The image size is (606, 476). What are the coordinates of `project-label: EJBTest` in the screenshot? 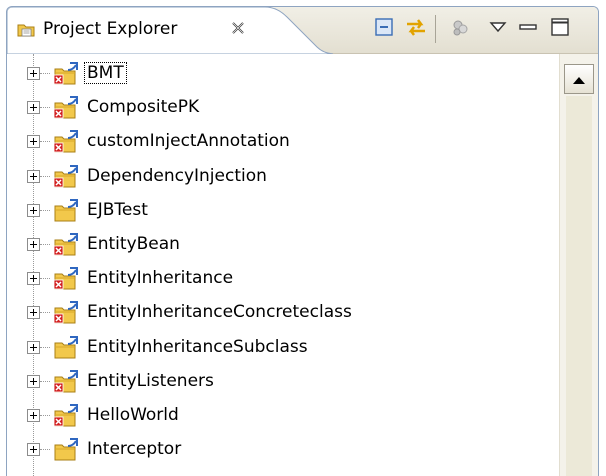 It's located at (117, 209).